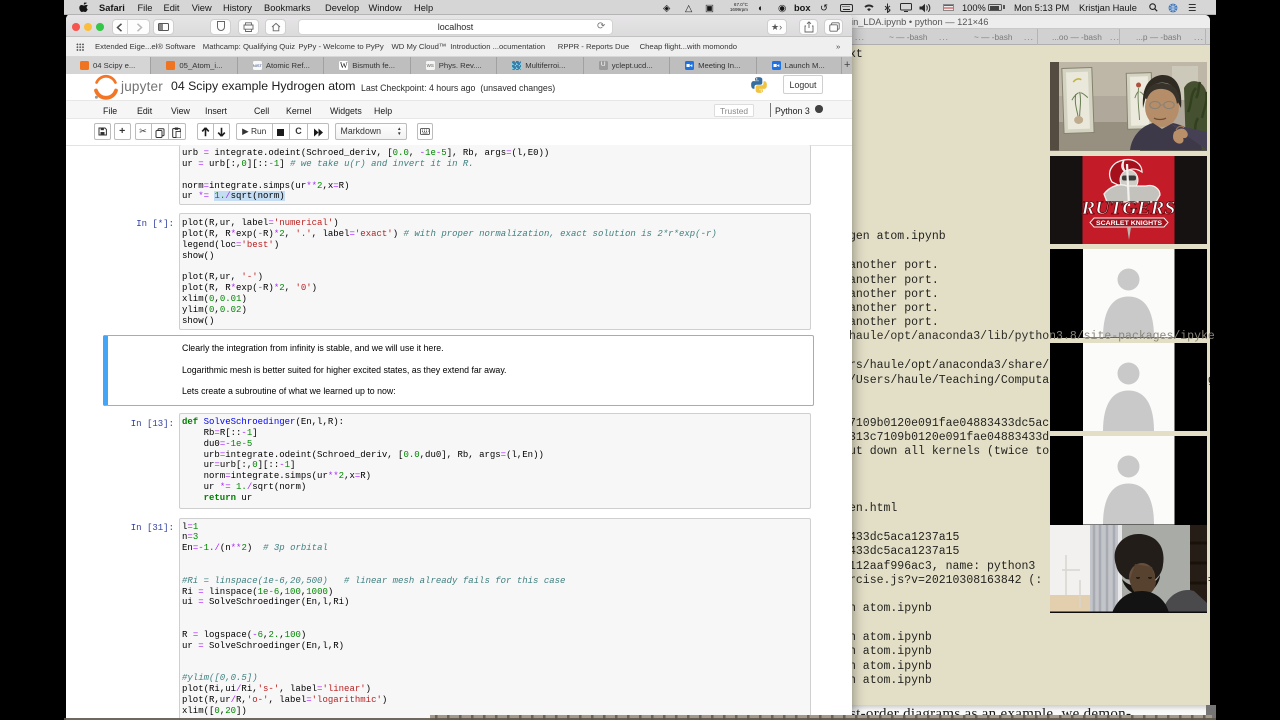 Image resolution: width=1280 pixels, height=720 pixels. What do you see at coordinates (1127, 208) in the screenshot?
I see `svg-text: RUTGERS` at bounding box center [1127, 208].